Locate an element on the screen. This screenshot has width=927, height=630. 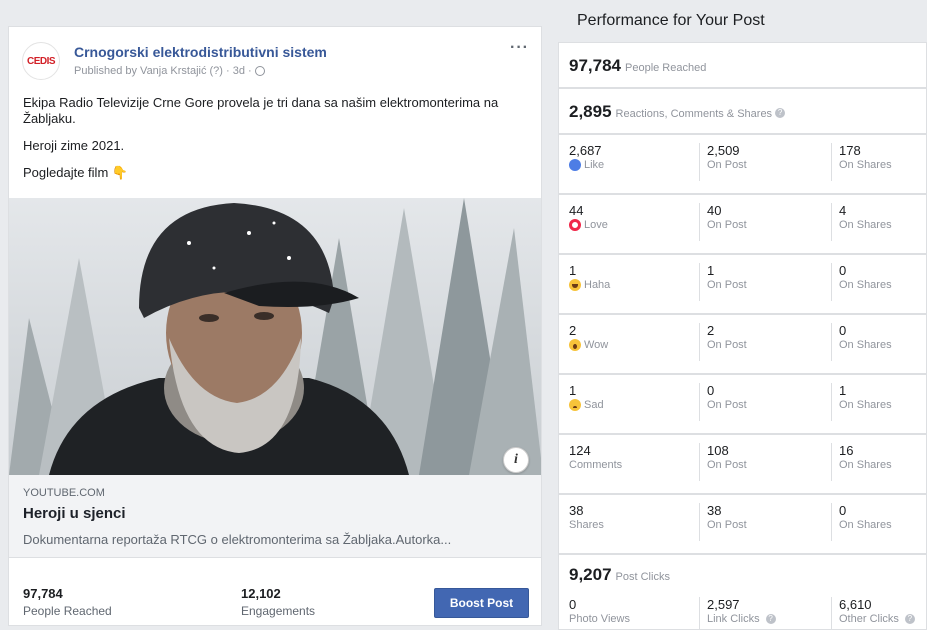
on-shares-number: 1 is located at coordinates (843, 390).